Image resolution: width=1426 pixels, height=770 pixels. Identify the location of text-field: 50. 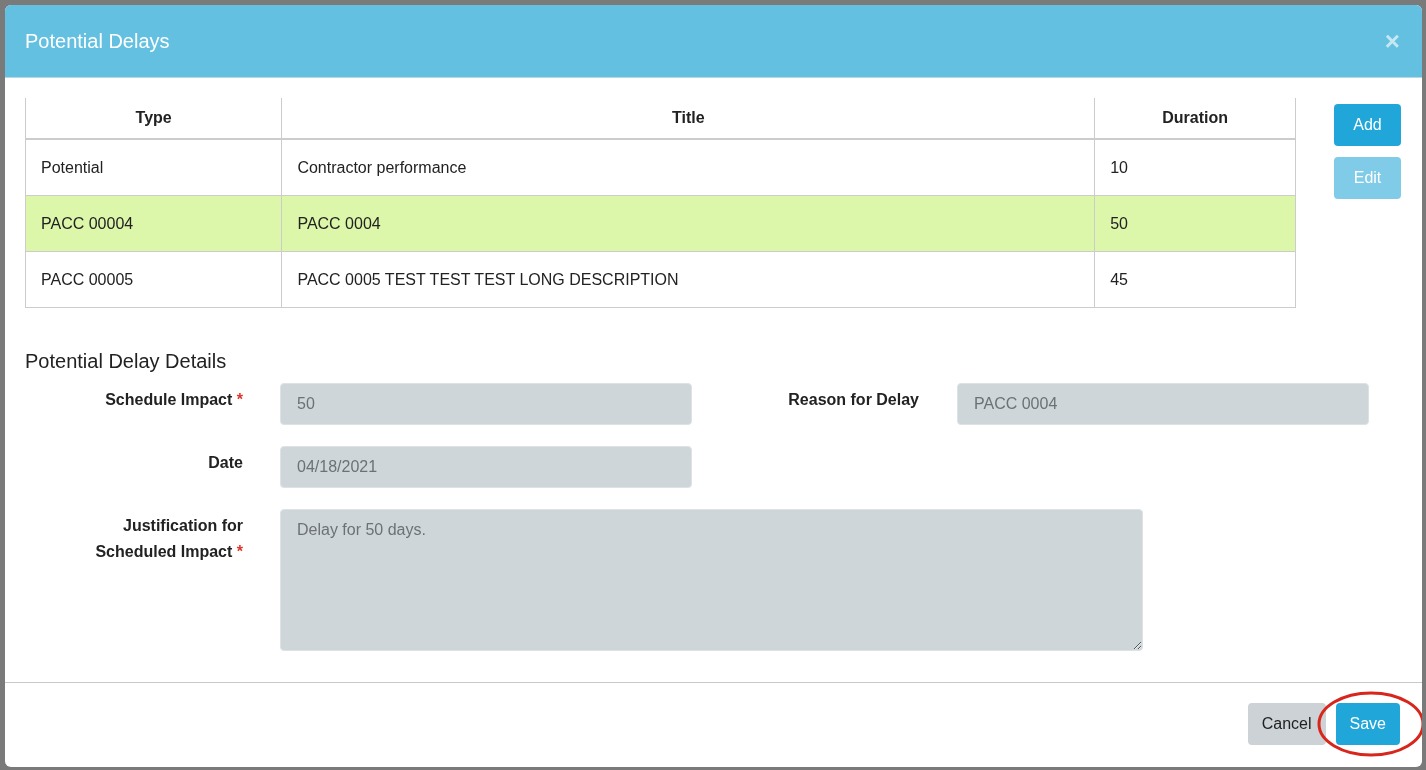
(486, 404).